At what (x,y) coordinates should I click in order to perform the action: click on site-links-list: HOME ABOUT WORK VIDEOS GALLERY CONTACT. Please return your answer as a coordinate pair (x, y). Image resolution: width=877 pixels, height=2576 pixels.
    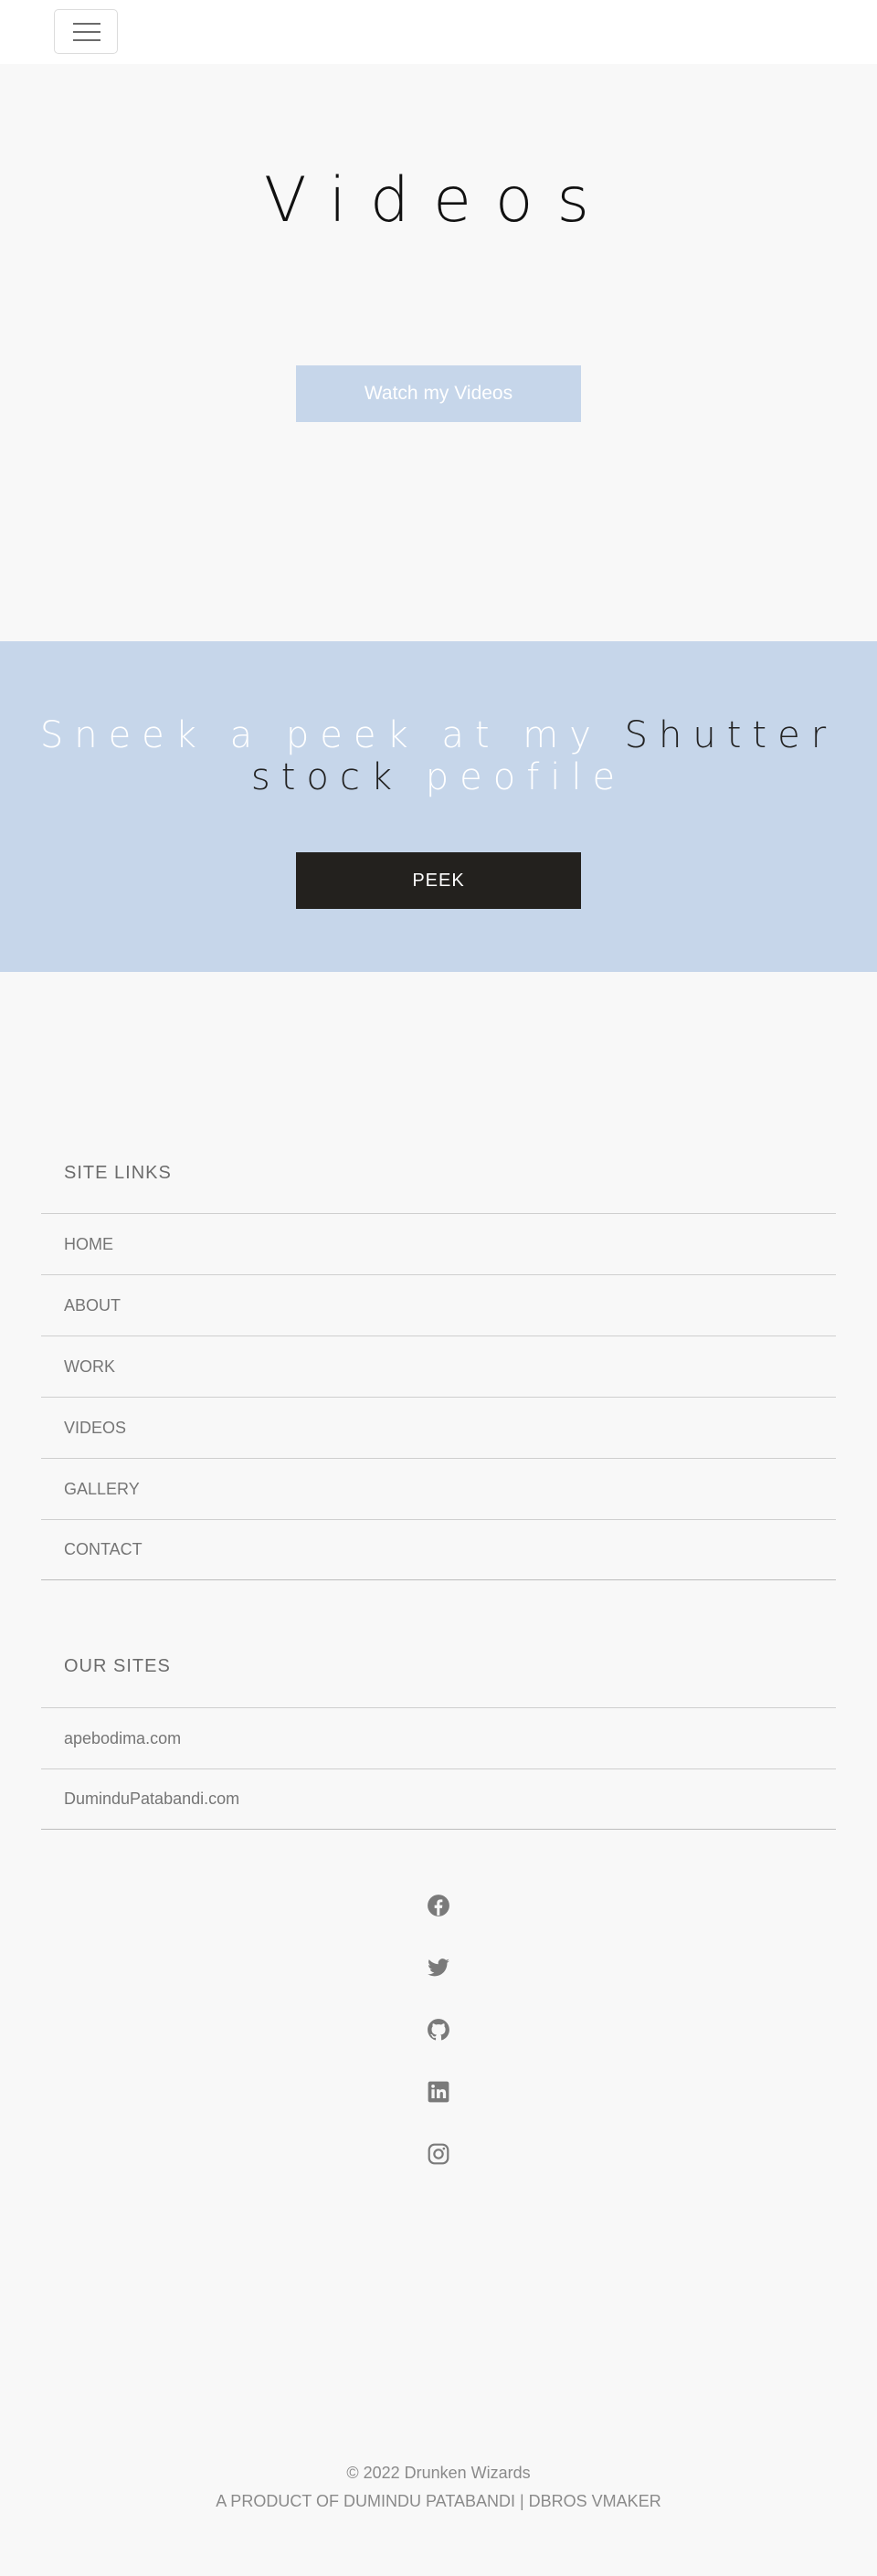
    Looking at the image, I should click on (438, 1396).